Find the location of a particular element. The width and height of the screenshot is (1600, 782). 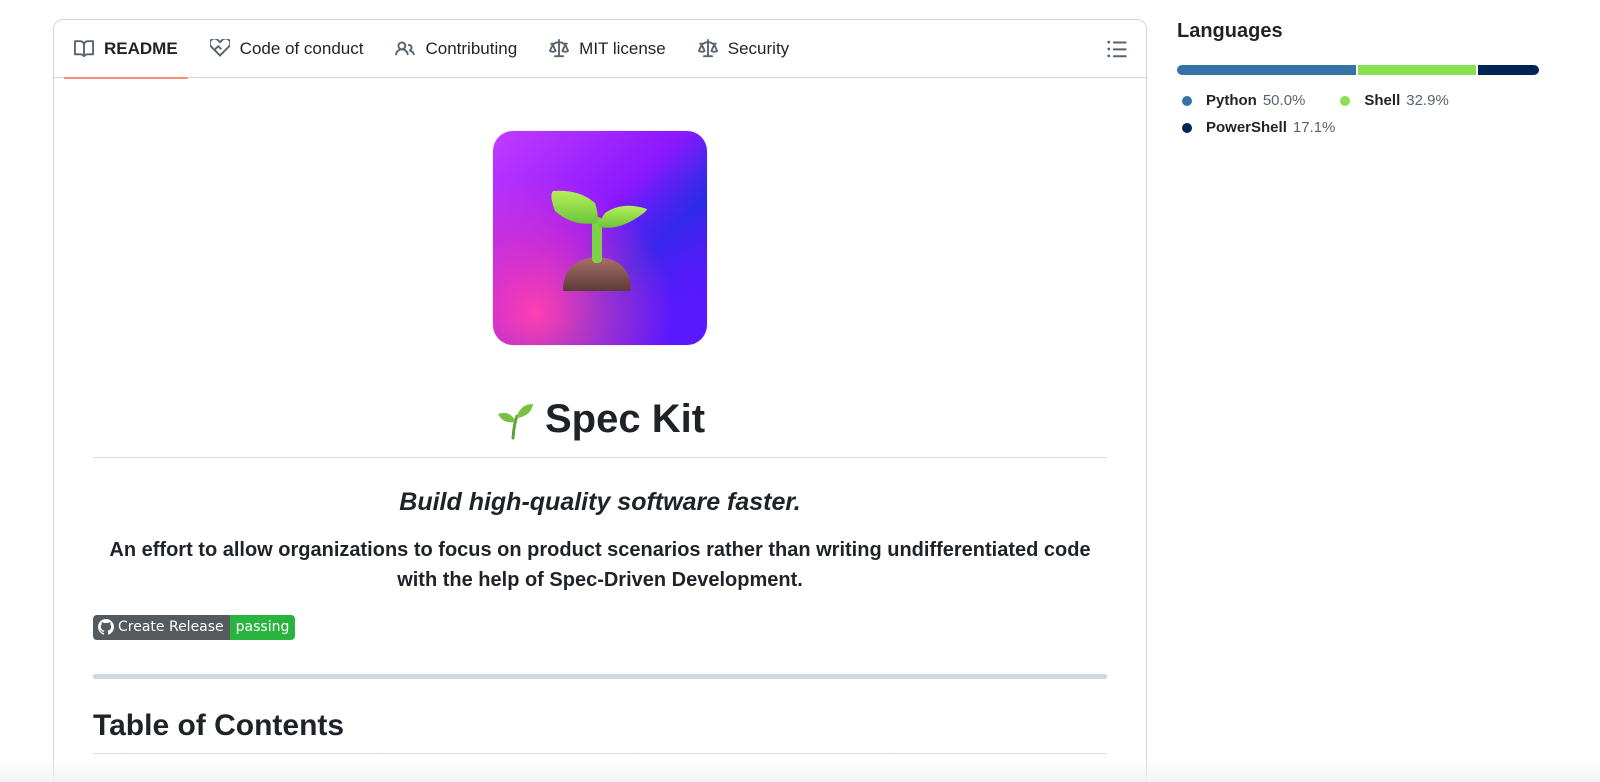

badge-left: Create Release is located at coordinates (161, 627).